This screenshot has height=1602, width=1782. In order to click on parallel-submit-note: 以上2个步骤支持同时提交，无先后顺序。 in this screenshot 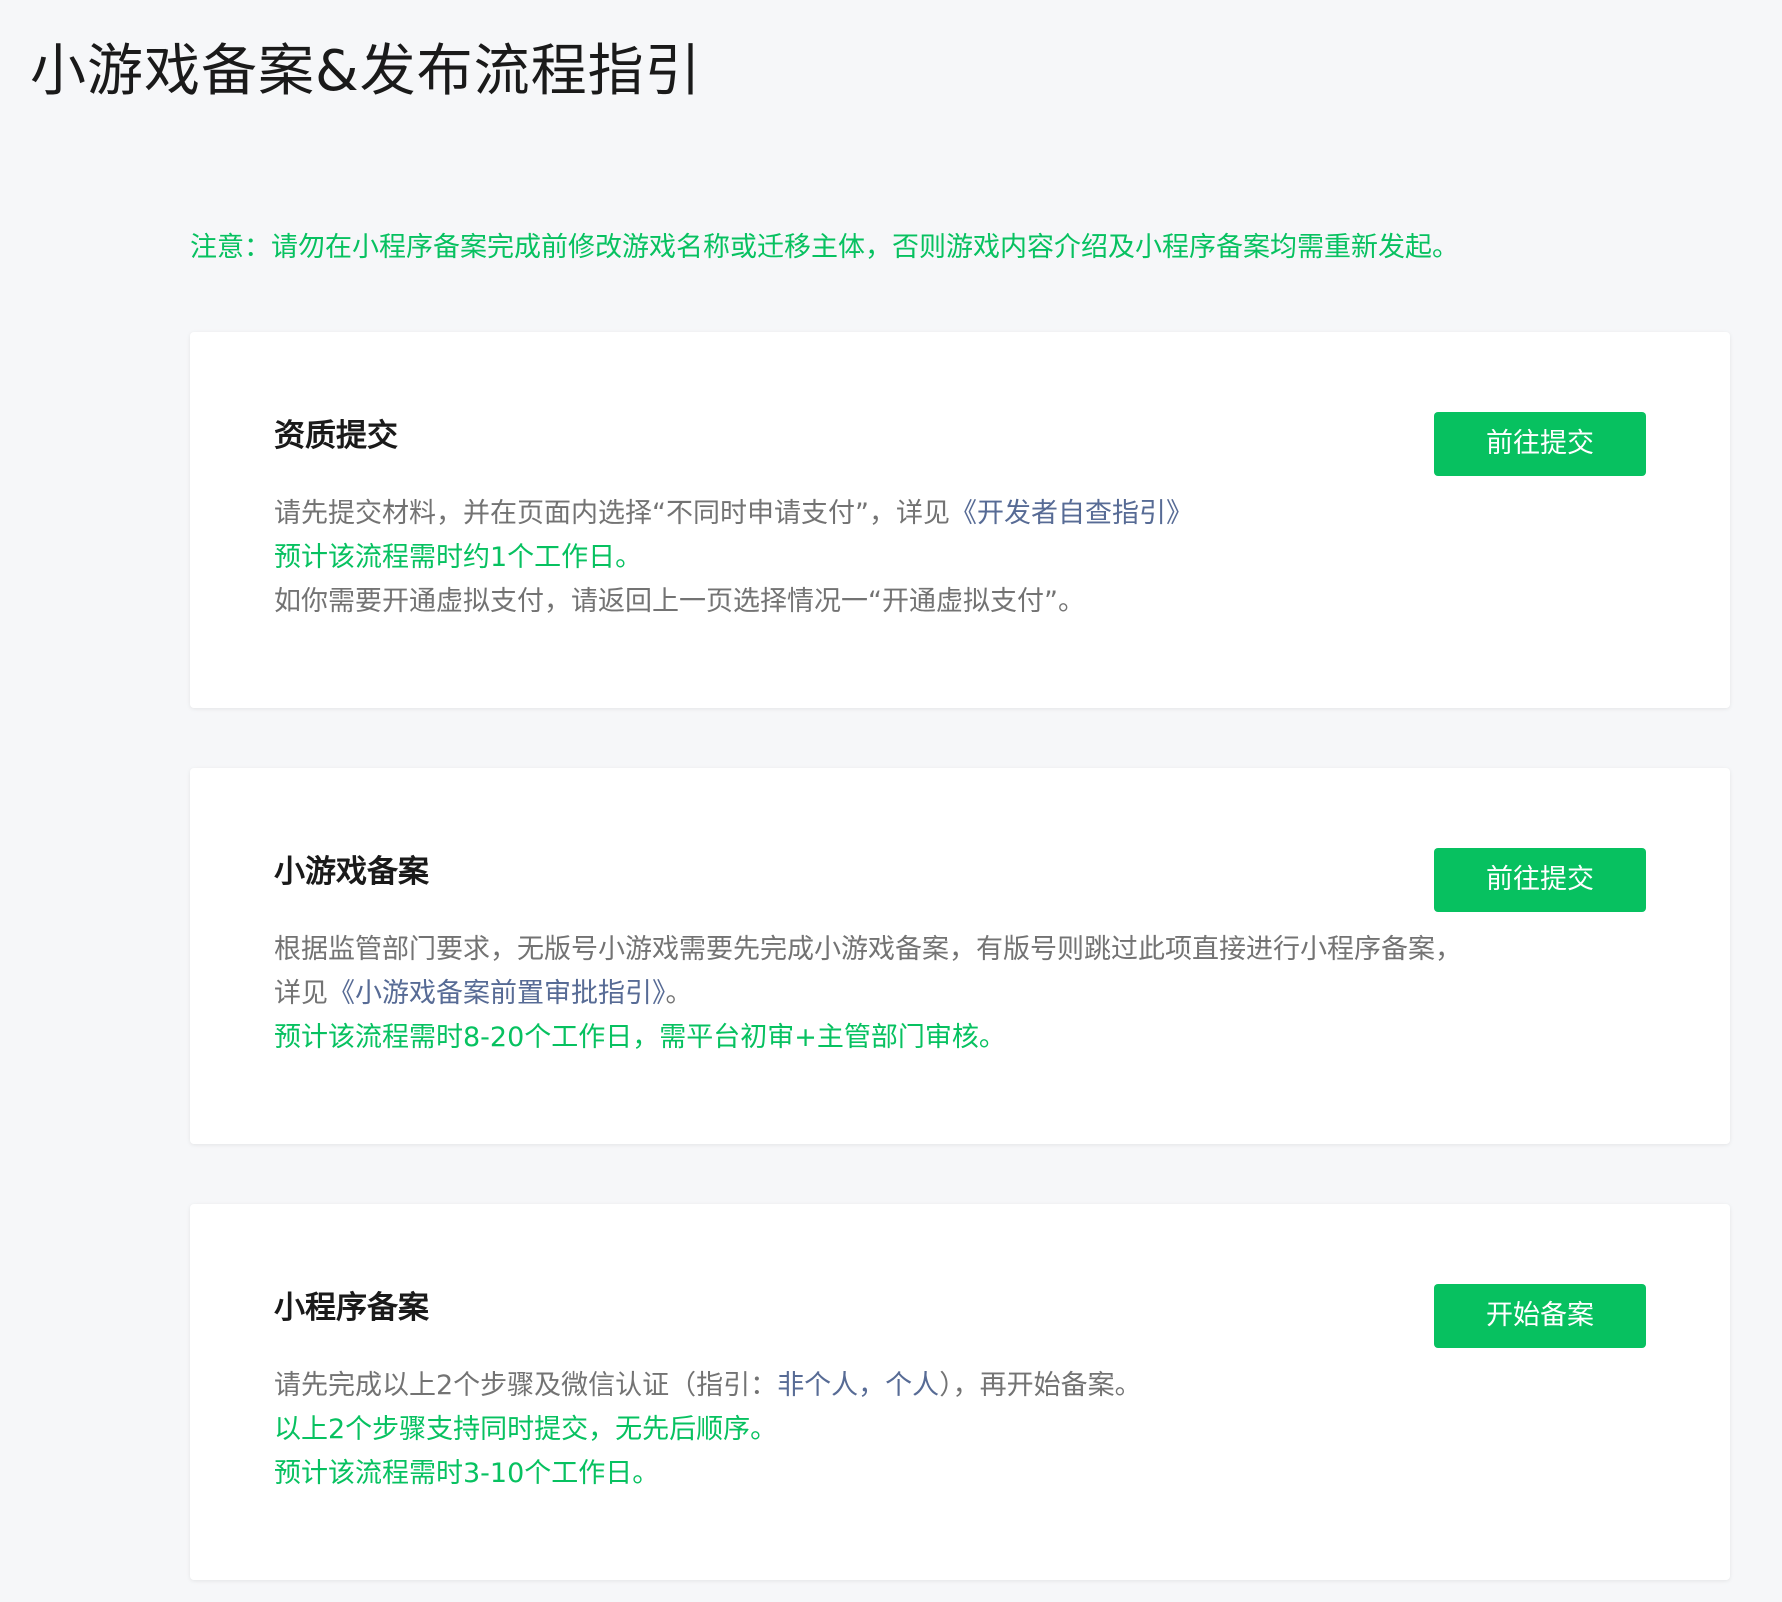, I will do `click(964, 1430)`.